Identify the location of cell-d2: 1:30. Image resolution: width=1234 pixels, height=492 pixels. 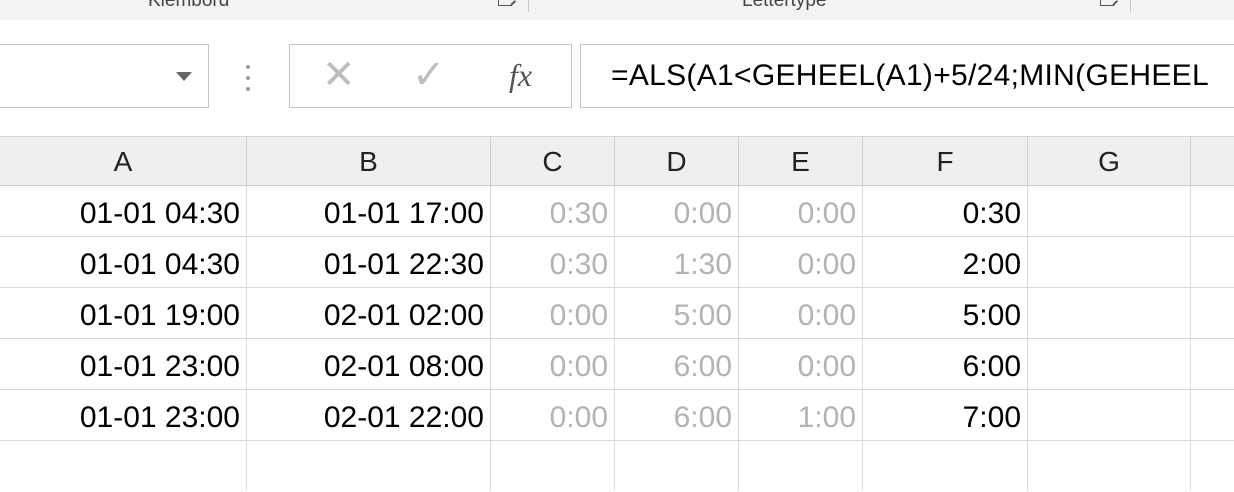
(677, 262).